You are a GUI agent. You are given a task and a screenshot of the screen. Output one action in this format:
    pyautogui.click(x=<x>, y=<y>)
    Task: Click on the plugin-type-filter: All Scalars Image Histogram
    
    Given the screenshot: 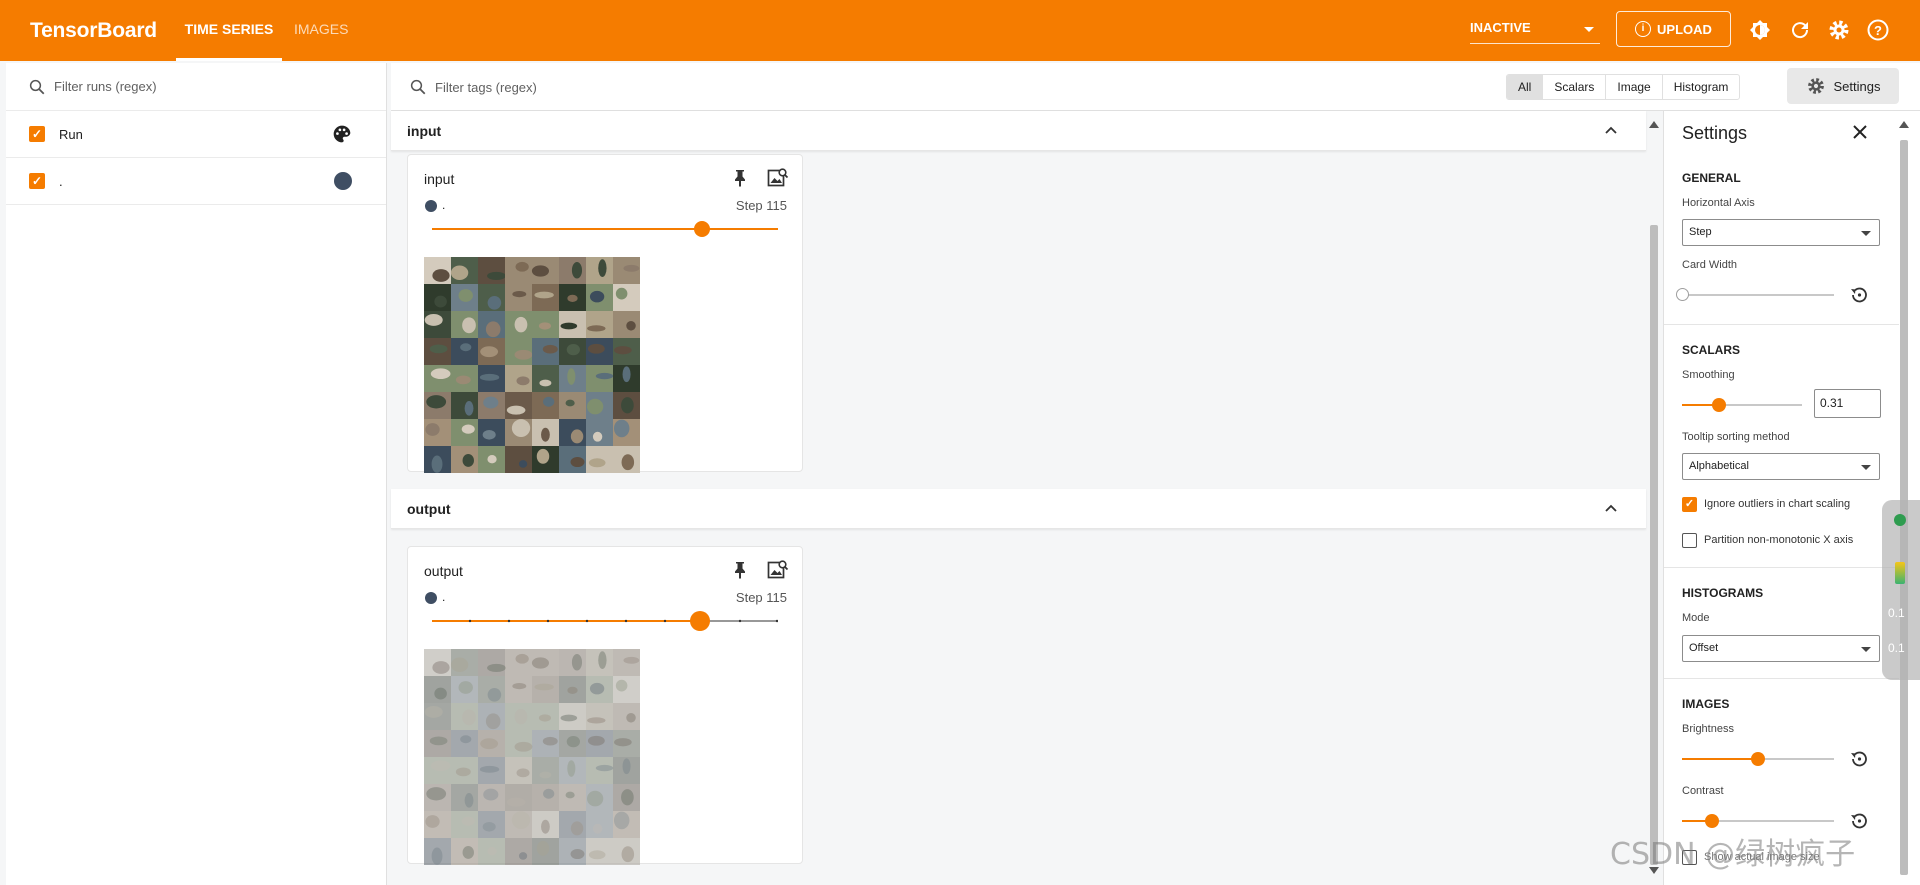 What is the action you would take?
    pyautogui.click(x=1623, y=87)
    